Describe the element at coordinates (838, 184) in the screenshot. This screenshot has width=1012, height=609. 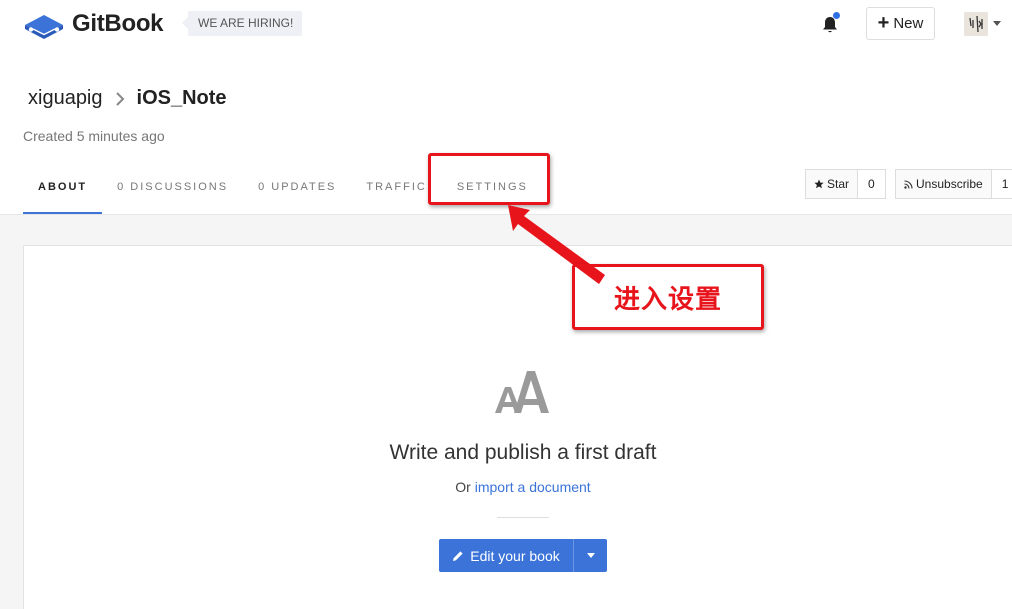
I see `star-label: Star` at that location.